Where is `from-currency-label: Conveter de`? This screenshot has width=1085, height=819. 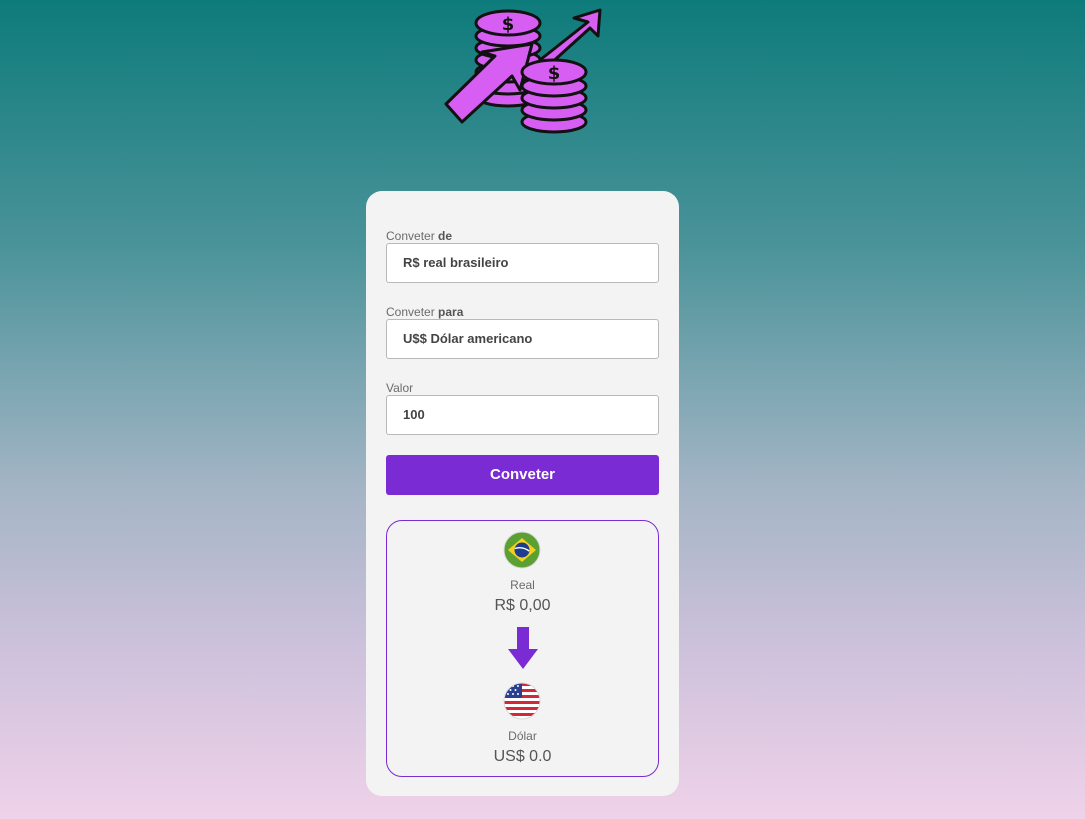 from-currency-label: Conveter de is located at coordinates (419, 236).